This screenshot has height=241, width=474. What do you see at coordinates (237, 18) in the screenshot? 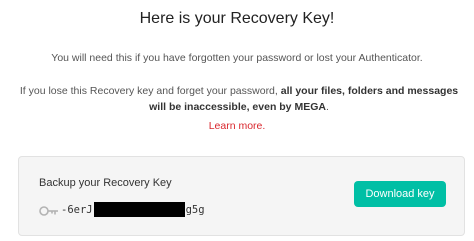
I see `dialog-title: Here is your Recovery Key!` at bounding box center [237, 18].